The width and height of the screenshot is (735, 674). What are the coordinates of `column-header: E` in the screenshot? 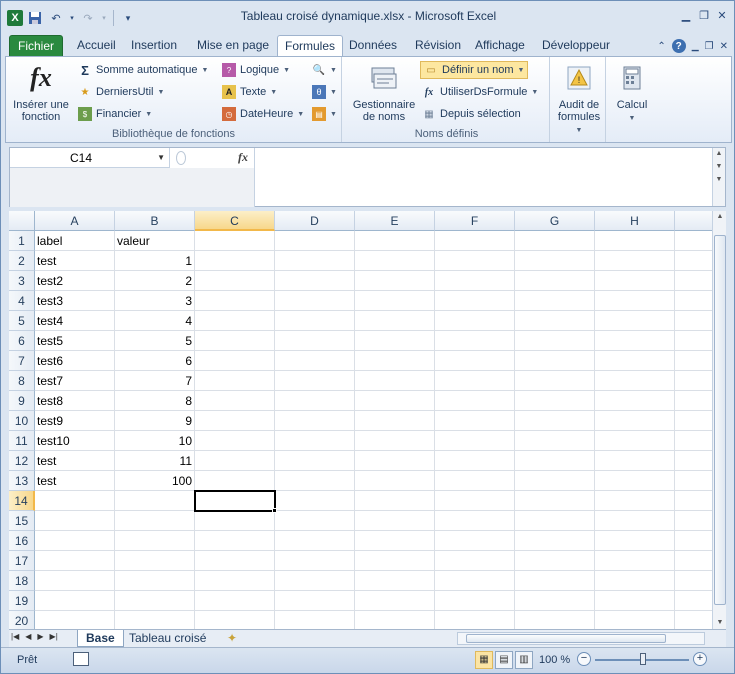 It's located at (395, 221).